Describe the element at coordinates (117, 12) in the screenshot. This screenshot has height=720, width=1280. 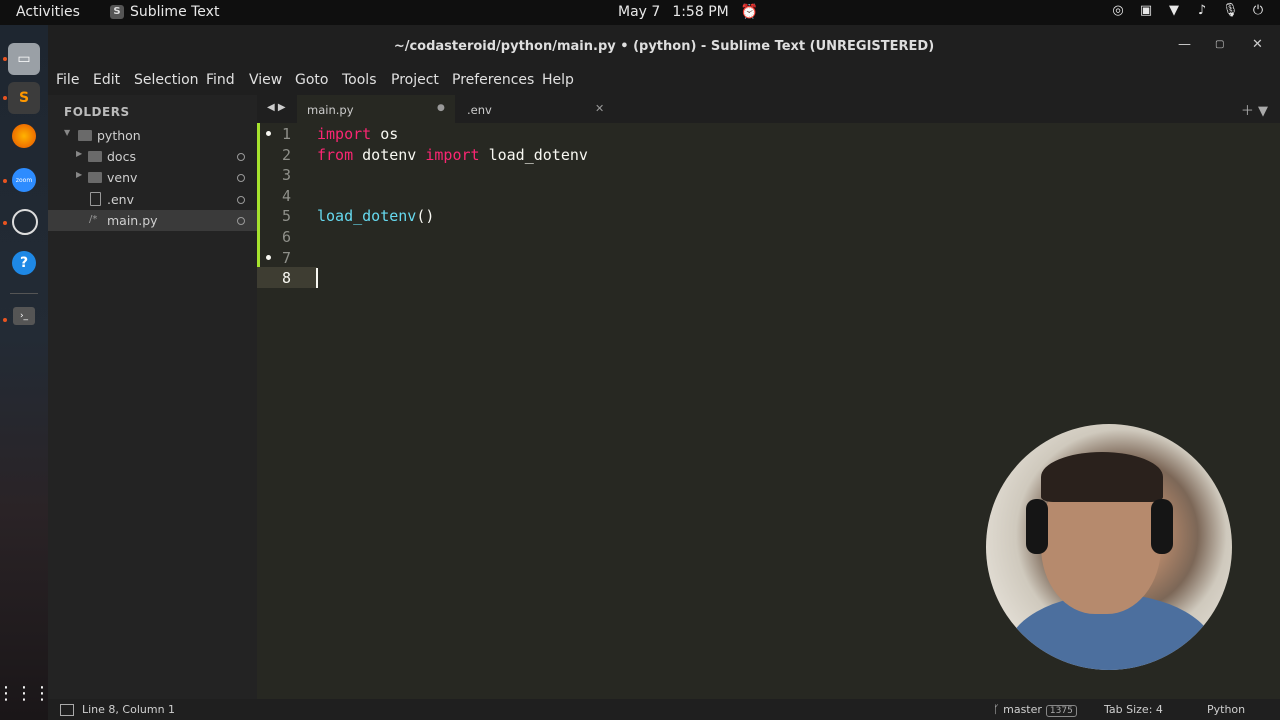
I see `sublime-icon: S` at that location.